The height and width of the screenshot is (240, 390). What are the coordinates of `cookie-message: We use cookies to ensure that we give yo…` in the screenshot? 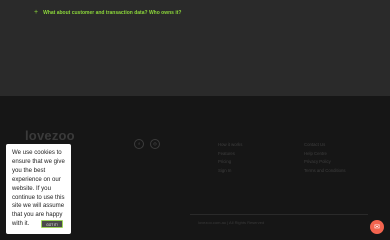 It's located at (38, 188).